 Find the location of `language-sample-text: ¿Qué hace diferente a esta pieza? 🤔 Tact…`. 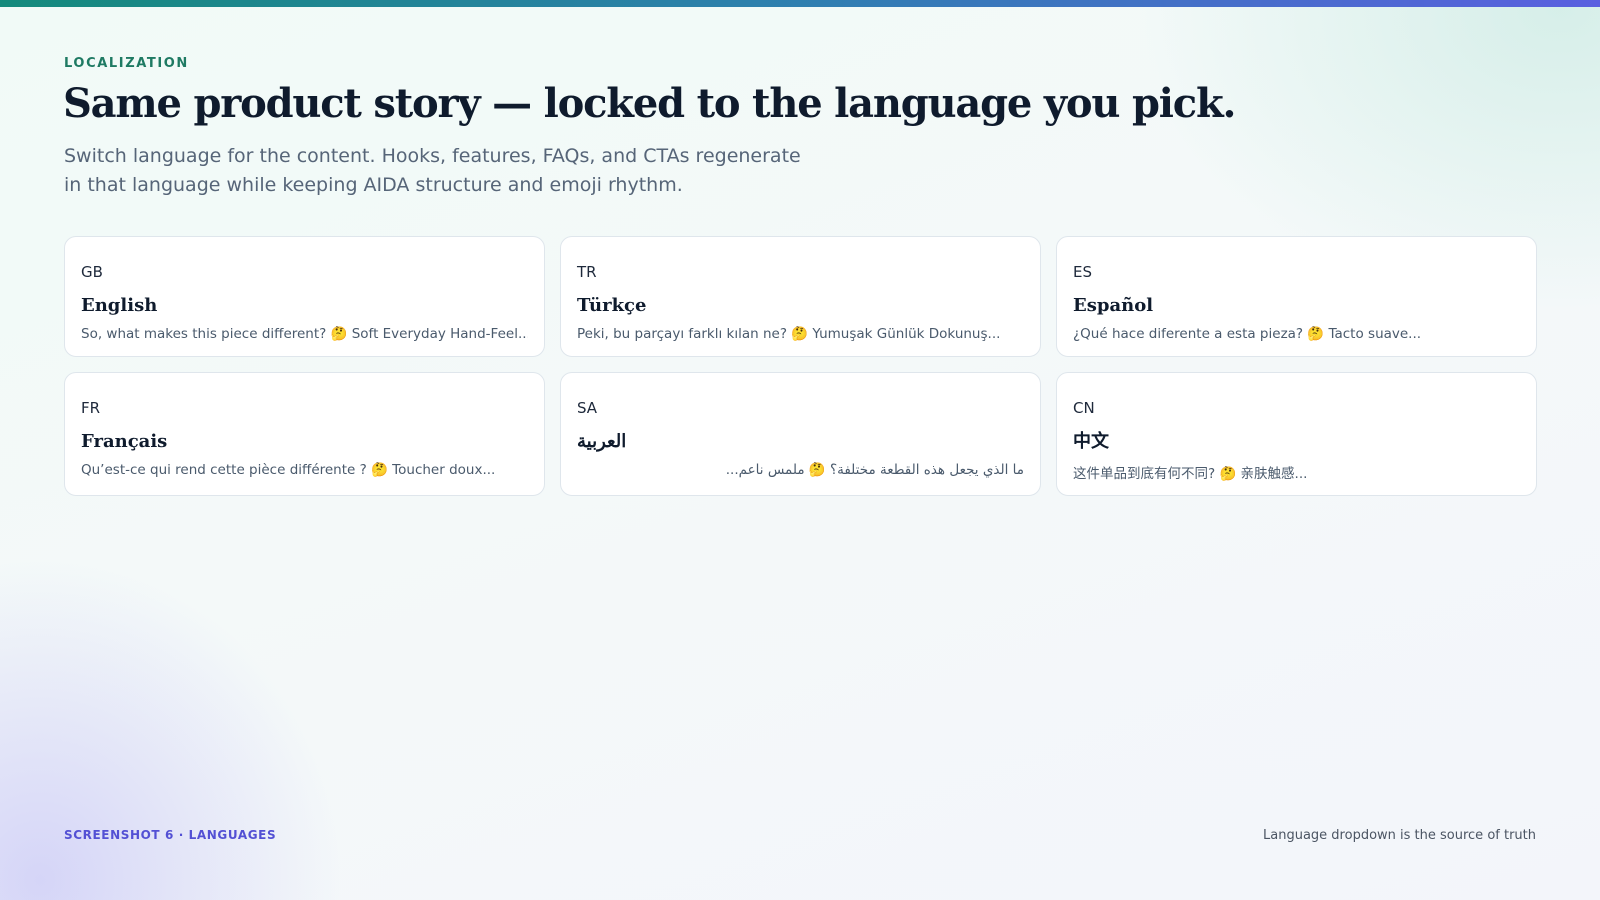

language-sample-text: ¿Qué hace diferente a esta pieza? 🤔 Tact… is located at coordinates (1247, 334).